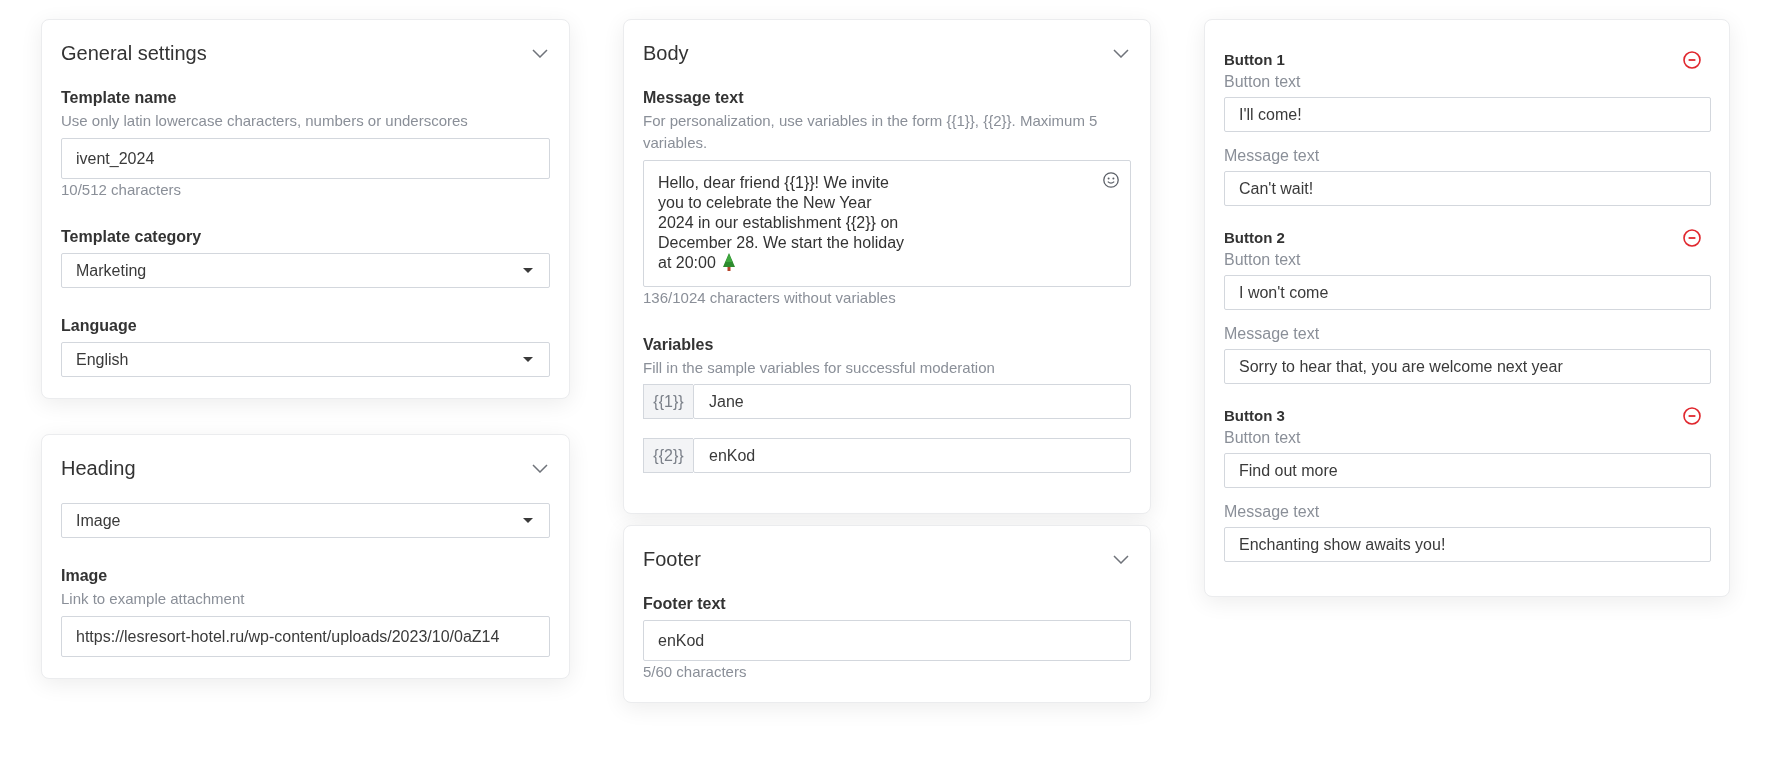 The height and width of the screenshot is (764, 1770). I want to click on field-label: Footer text, so click(685, 604).